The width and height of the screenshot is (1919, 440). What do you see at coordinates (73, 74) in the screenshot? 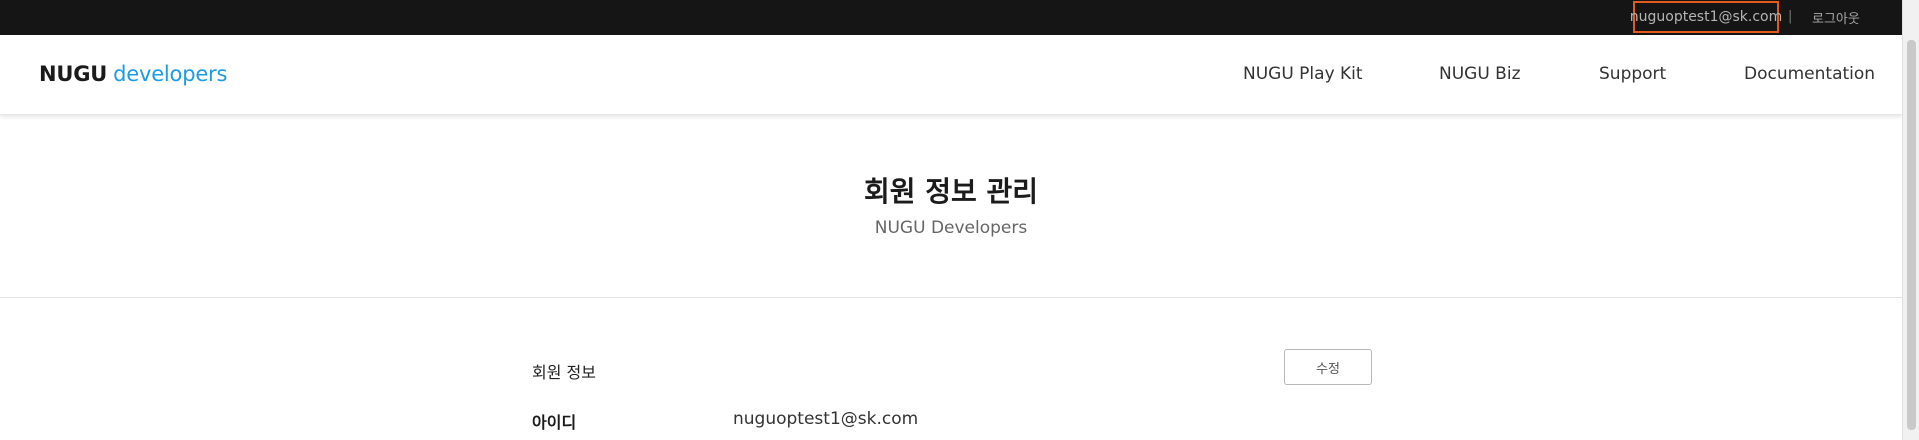
I see `logo-brand: NUGU` at bounding box center [73, 74].